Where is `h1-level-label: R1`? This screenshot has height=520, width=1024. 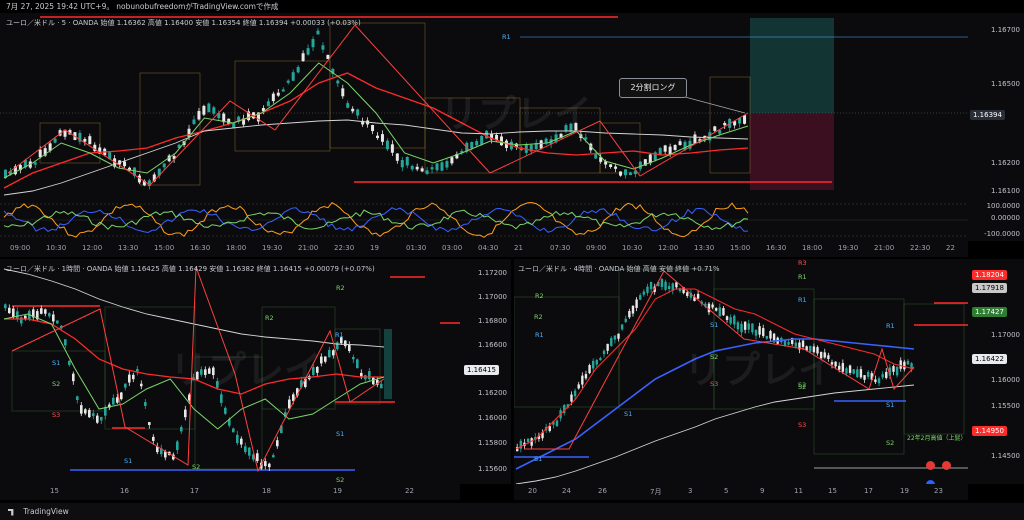 h1-level-label: R1 is located at coordinates (339, 335).